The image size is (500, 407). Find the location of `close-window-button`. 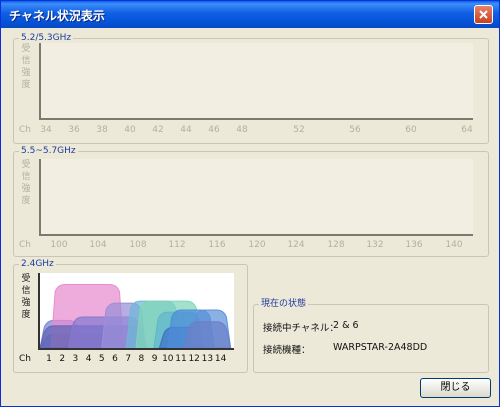

close-window-button is located at coordinates (483, 14).